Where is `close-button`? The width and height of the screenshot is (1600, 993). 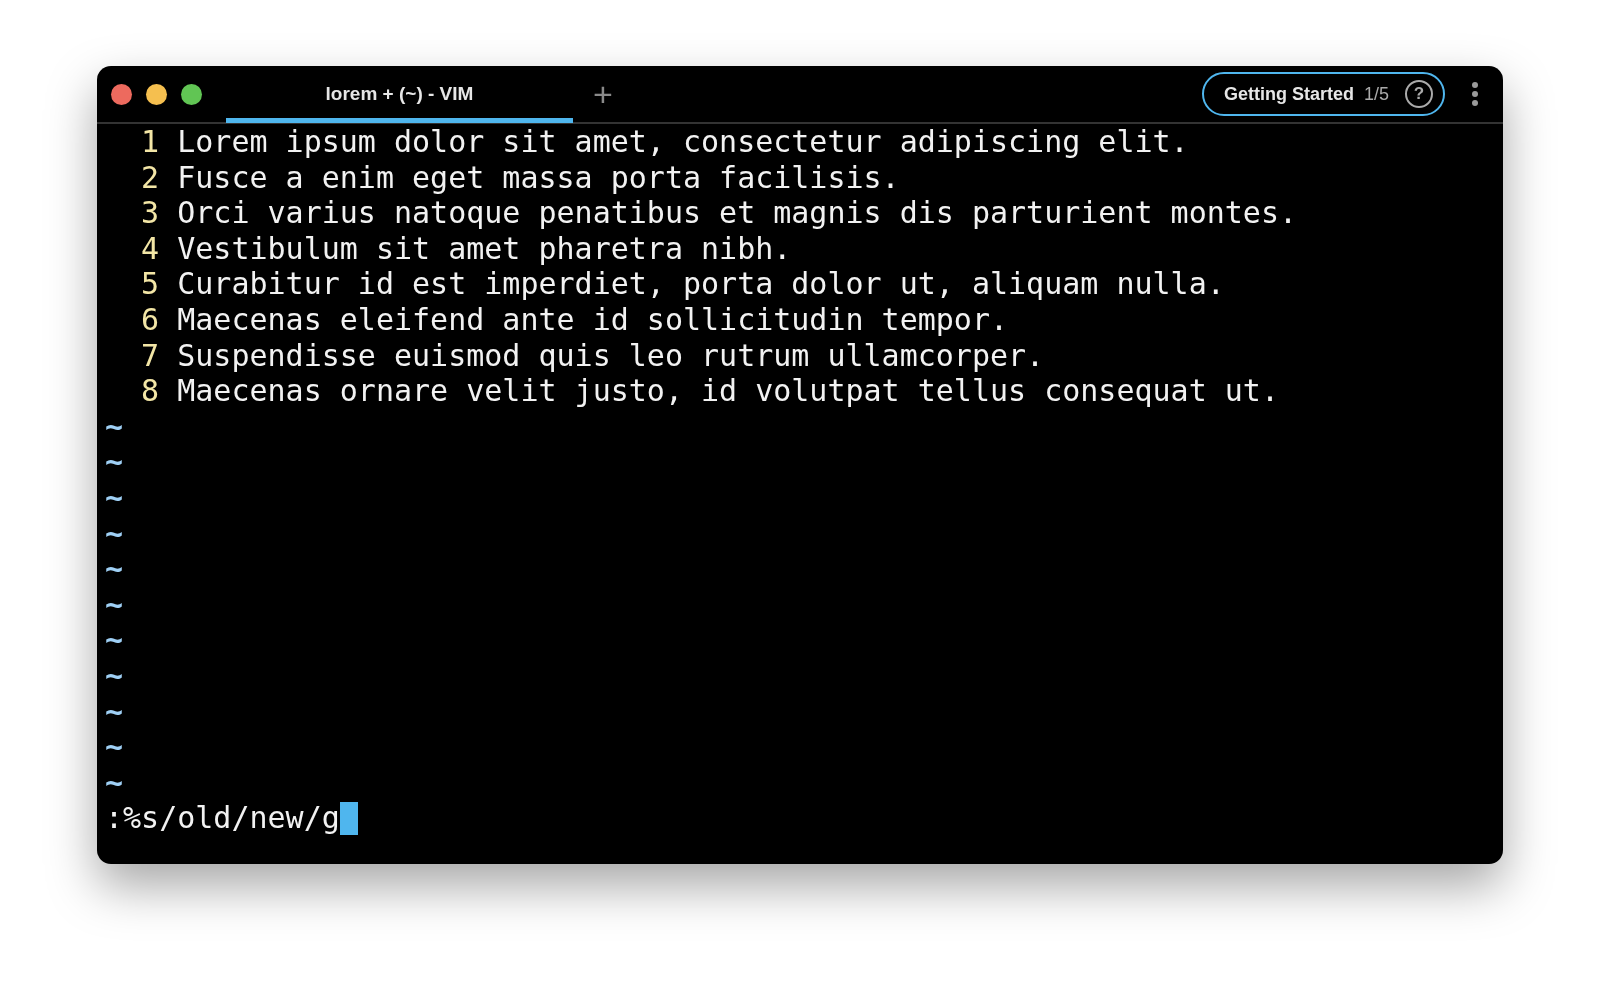
close-button is located at coordinates (121, 94).